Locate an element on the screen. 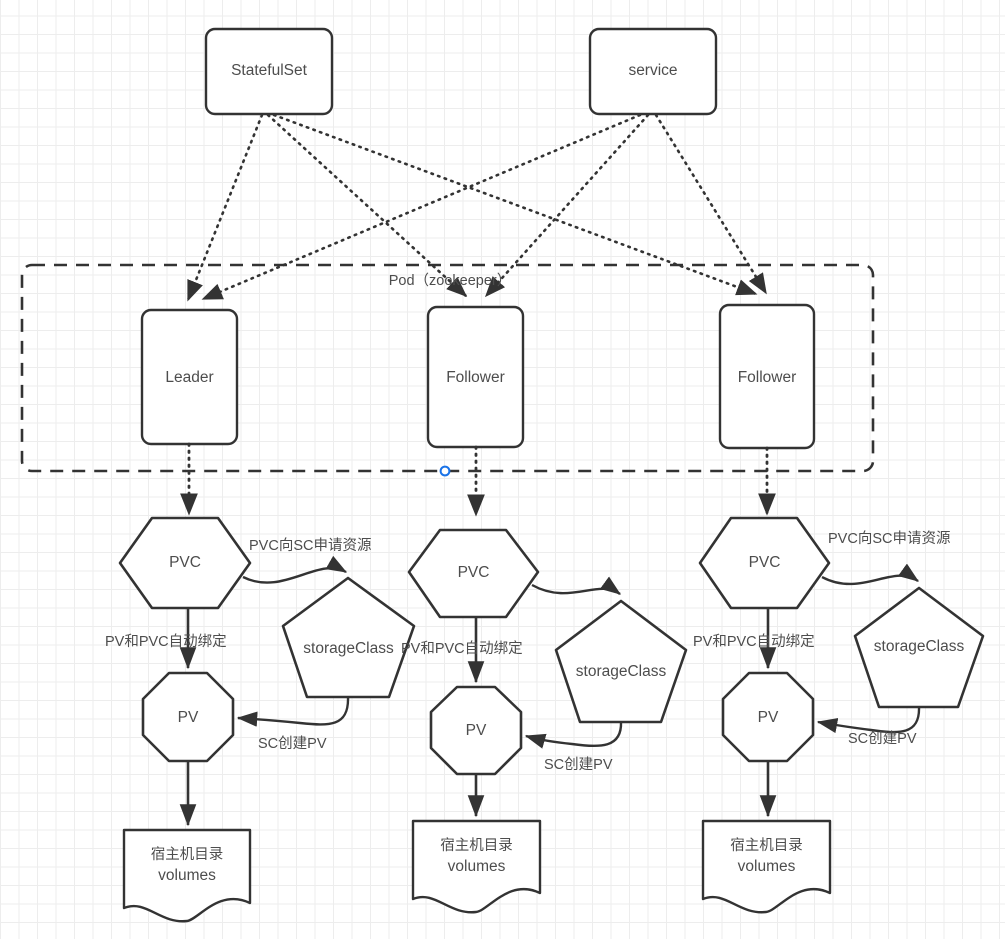 The width and height of the screenshot is (1005, 939). volume-mid-document is located at coordinates (476, 866).